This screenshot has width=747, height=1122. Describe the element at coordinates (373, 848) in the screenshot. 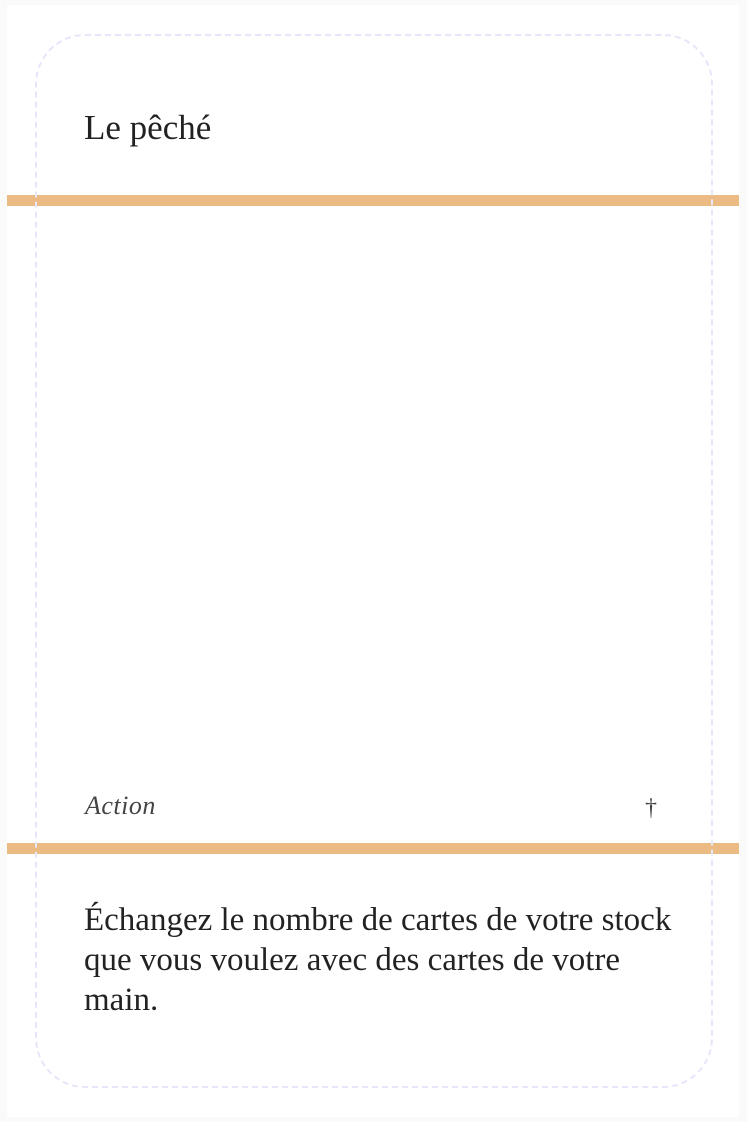

I see `bottom-divider` at that location.